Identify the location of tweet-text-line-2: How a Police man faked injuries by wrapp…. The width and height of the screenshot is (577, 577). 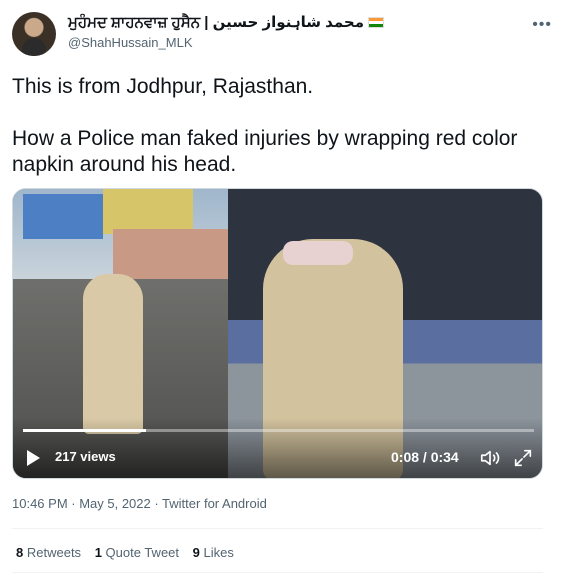
(265, 151).